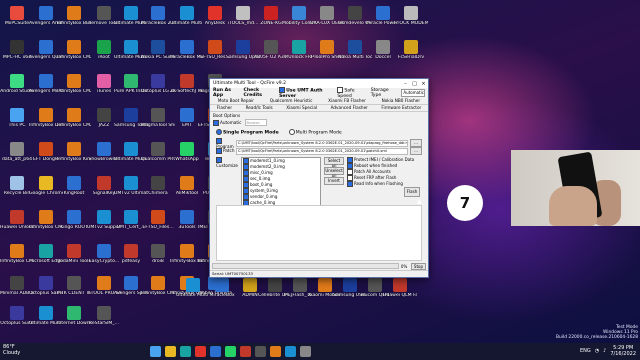 This screenshot has width=640, height=360. I want to click on maximize-icon: □, so click(414, 84).